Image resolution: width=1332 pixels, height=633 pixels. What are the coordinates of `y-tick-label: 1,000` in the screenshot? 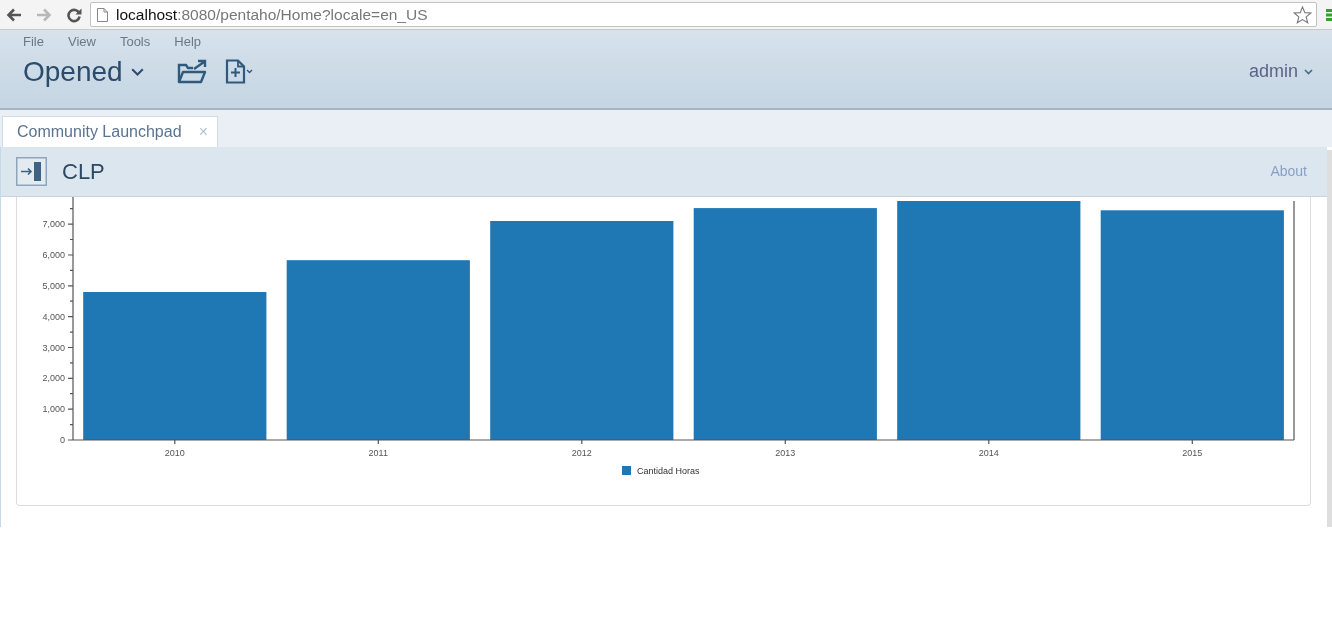 It's located at (53, 409).